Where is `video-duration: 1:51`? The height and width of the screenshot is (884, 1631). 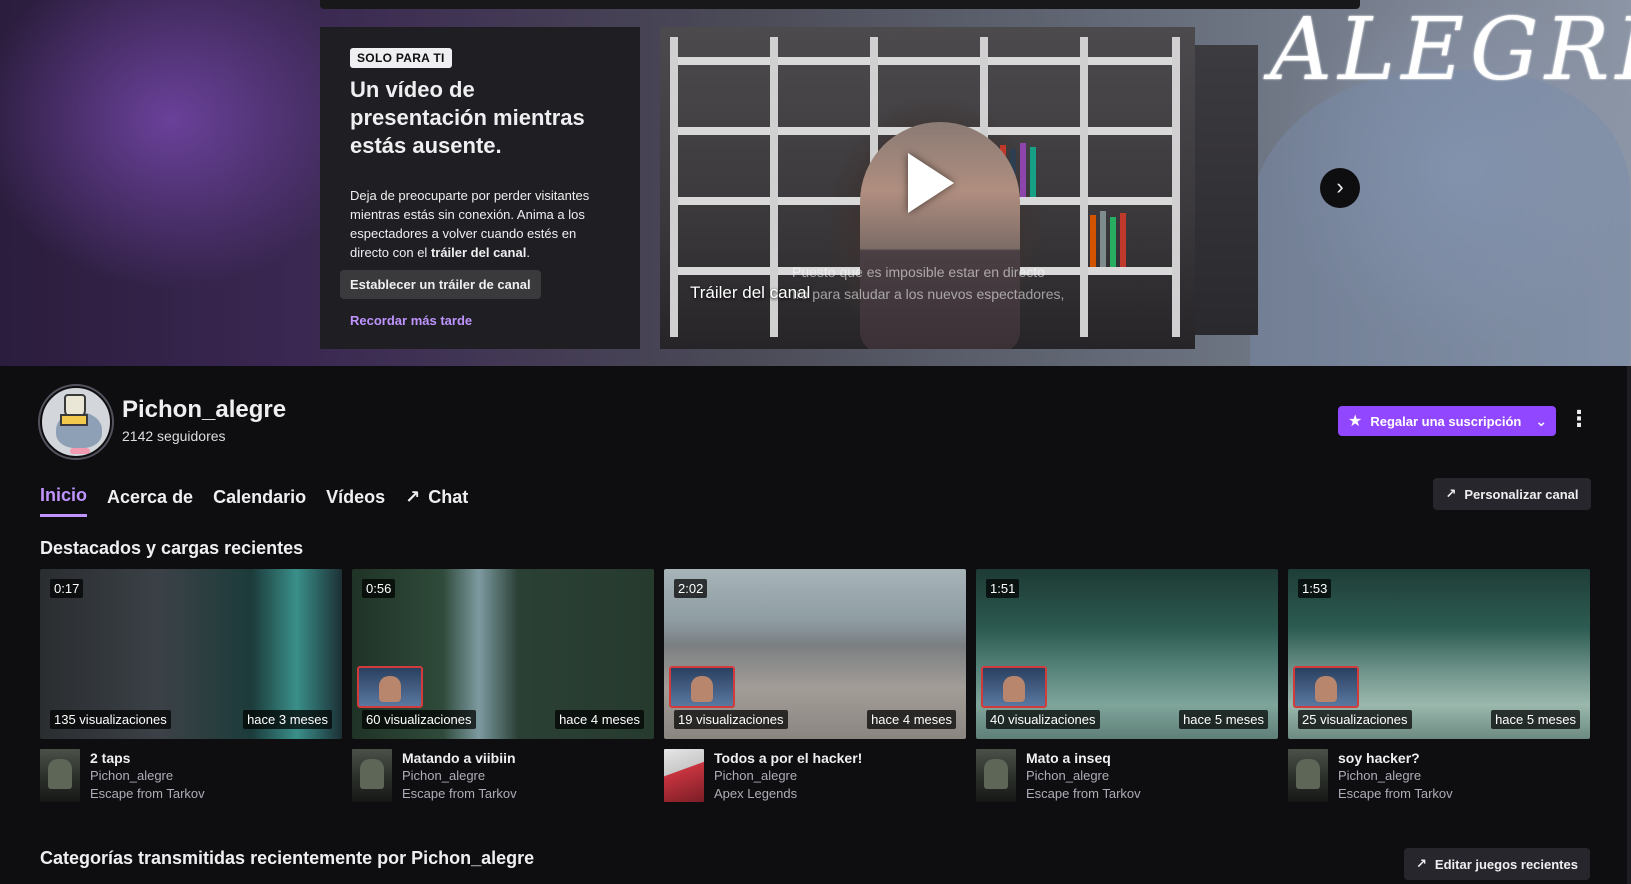
video-duration: 1:51 is located at coordinates (1003, 588).